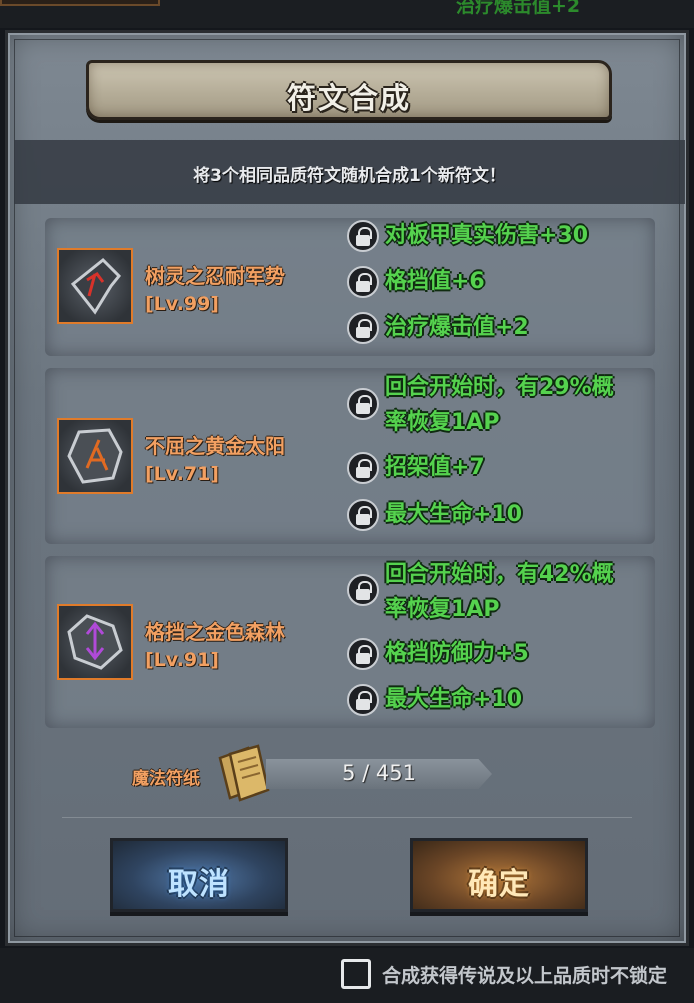 The width and height of the screenshot is (694, 1003). What do you see at coordinates (80, 3) in the screenshot?
I see `top-bar-frame` at bounding box center [80, 3].